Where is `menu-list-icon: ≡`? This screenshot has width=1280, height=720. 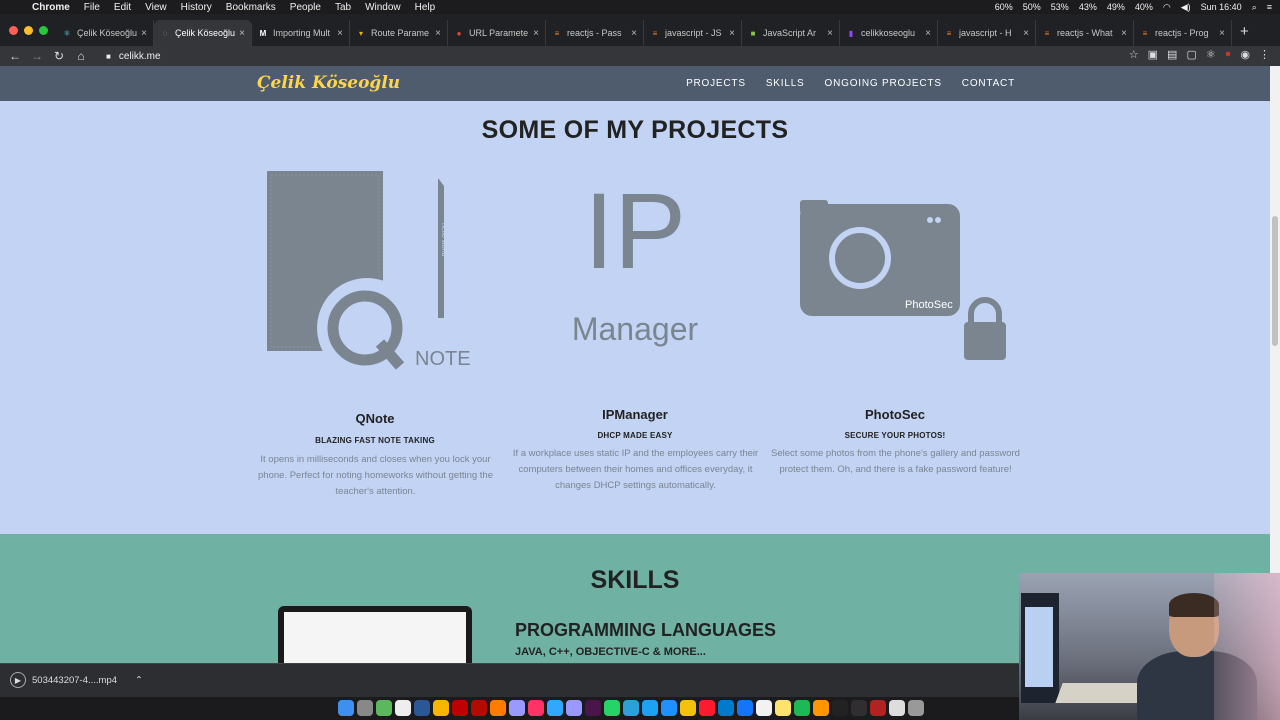 menu-list-icon: ≡ is located at coordinates (1269, 7).